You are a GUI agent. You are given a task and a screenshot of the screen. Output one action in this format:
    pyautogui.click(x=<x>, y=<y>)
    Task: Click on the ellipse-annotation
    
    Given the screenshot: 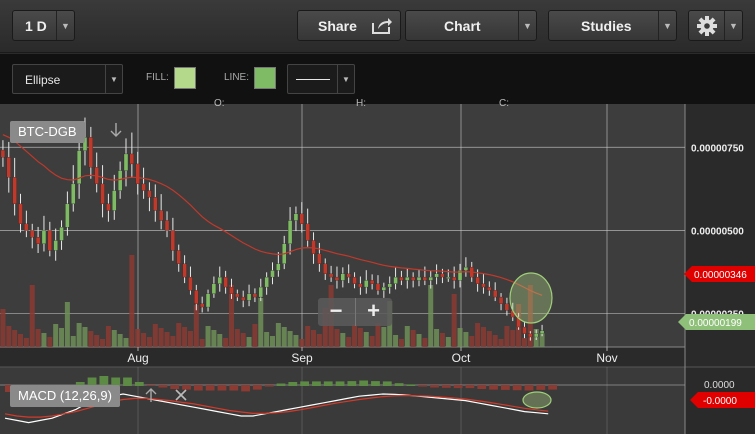 What is the action you would take?
    pyautogui.click(x=531, y=298)
    